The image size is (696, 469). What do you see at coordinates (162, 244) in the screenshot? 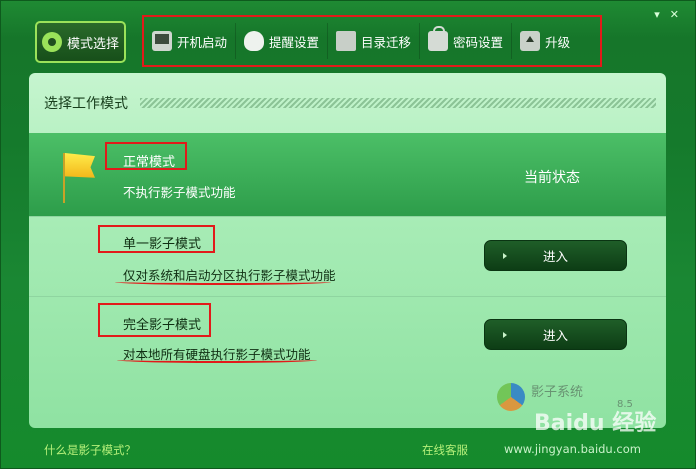
I see `single-mode-name: 单一影子模式` at bounding box center [162, 244].